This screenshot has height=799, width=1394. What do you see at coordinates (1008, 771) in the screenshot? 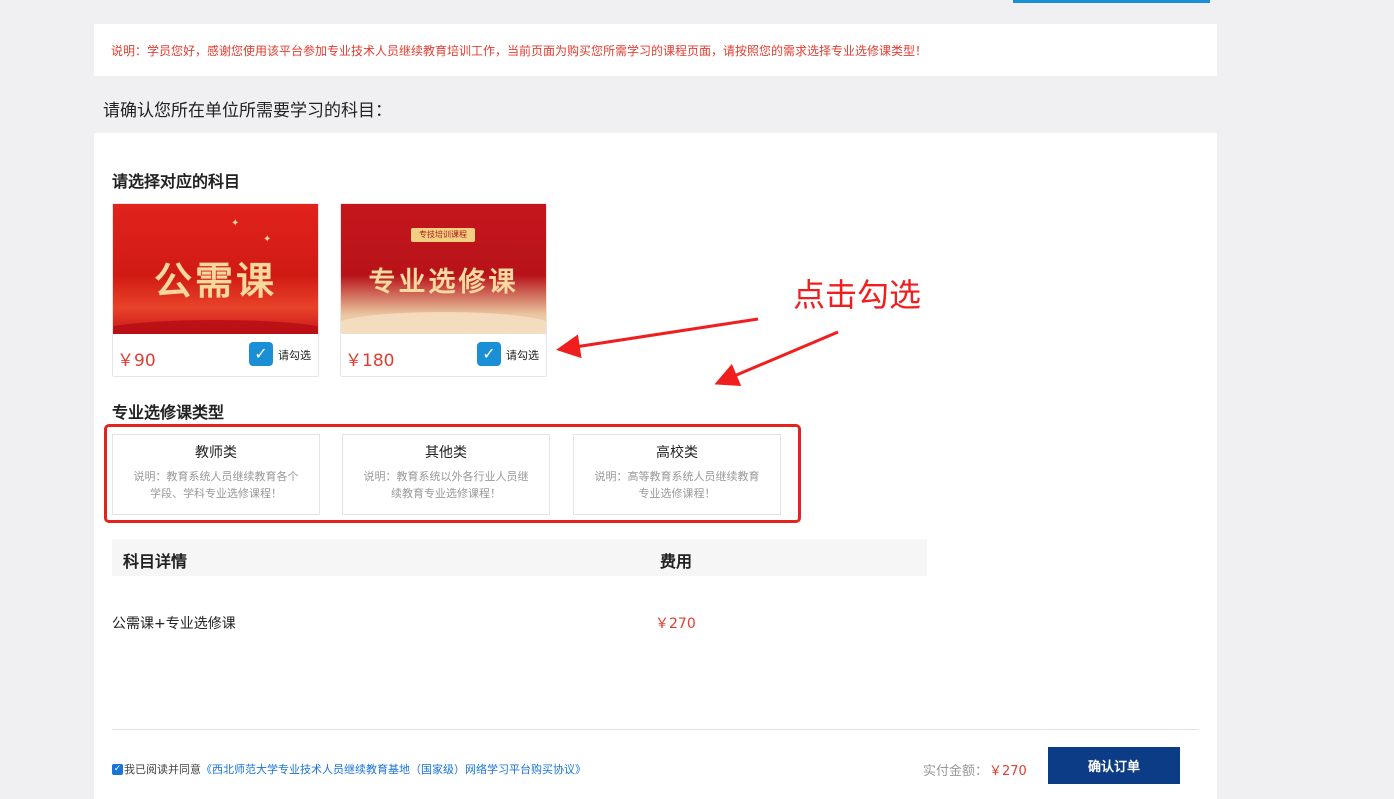
I see `amount-value: ￥270` at bounding box center [1008, 771].